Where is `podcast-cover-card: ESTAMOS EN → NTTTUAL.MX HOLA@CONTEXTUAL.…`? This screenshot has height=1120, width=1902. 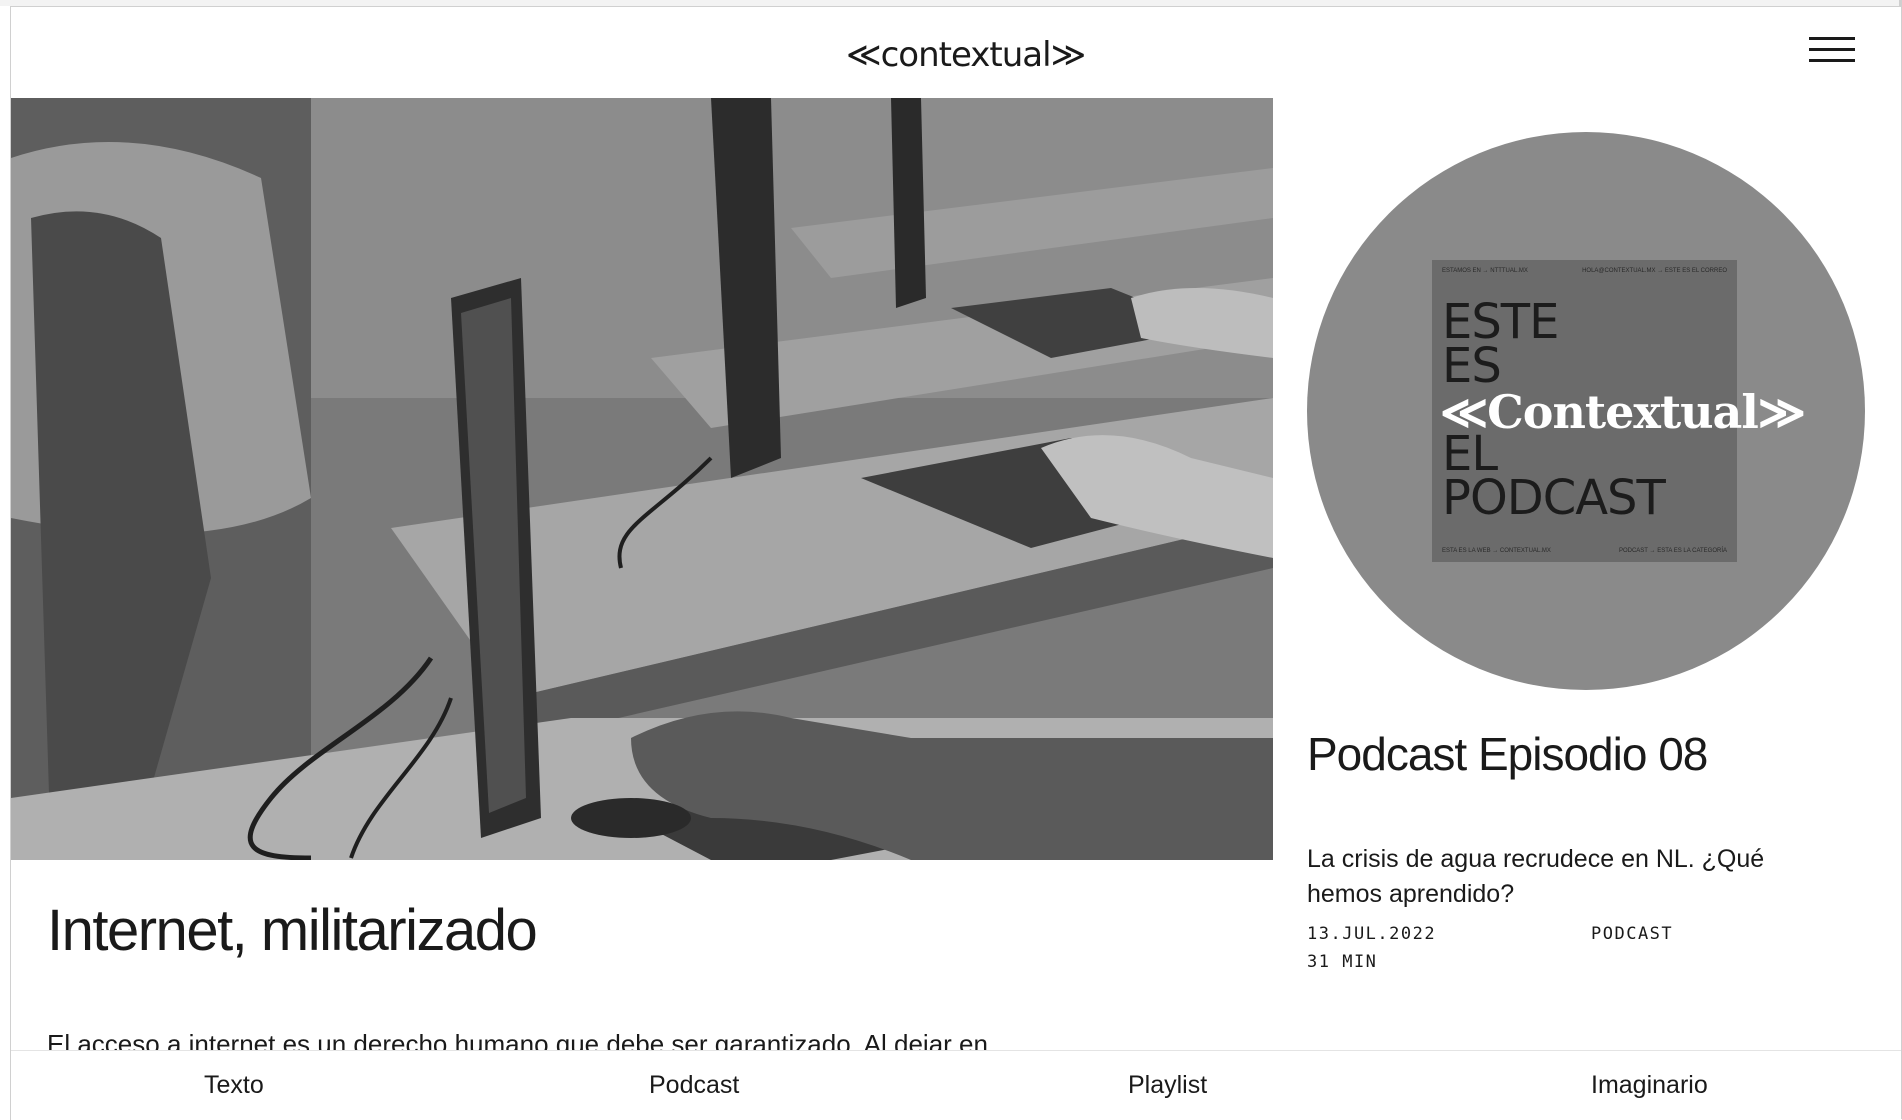 podcast-cover-card: ESTAMOS EN → NTTTUAL.MX HOLA@CONTEXTUAL.… is located at coordinates (1619, 411).